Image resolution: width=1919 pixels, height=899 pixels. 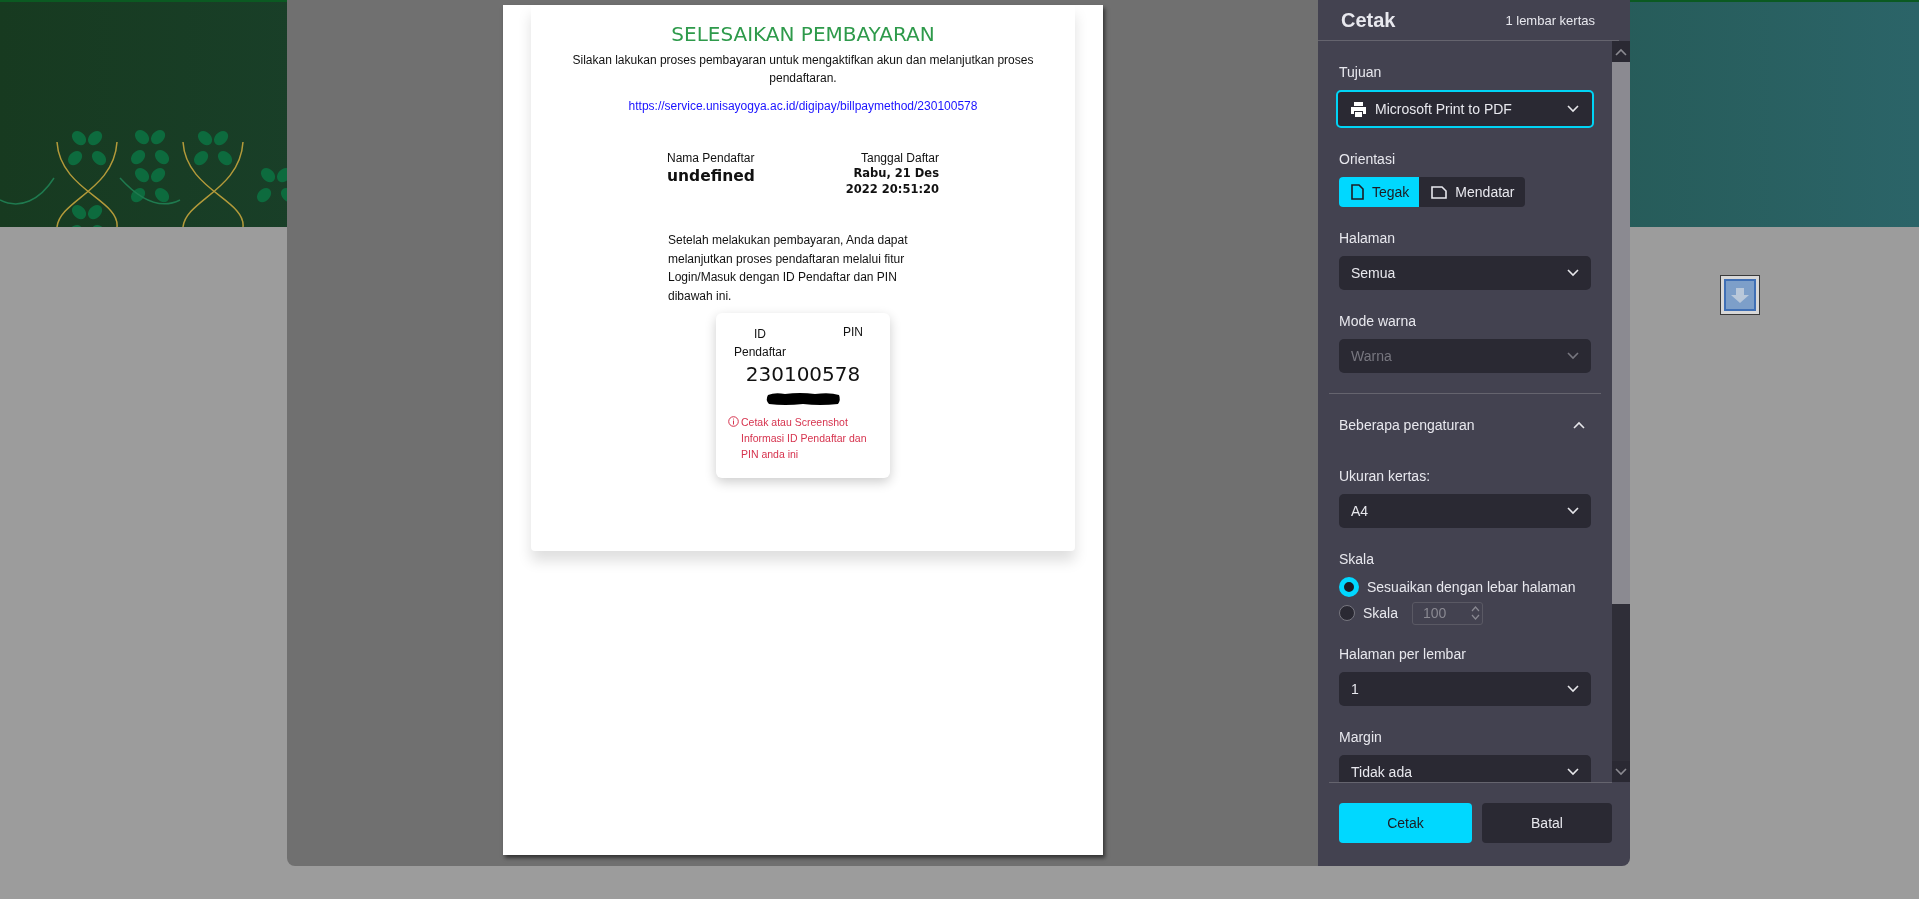 What do you see at coordinates (1465, 273) in the screenshot?
I see `dropdown: Semua` at bounding box center [1465, 273].